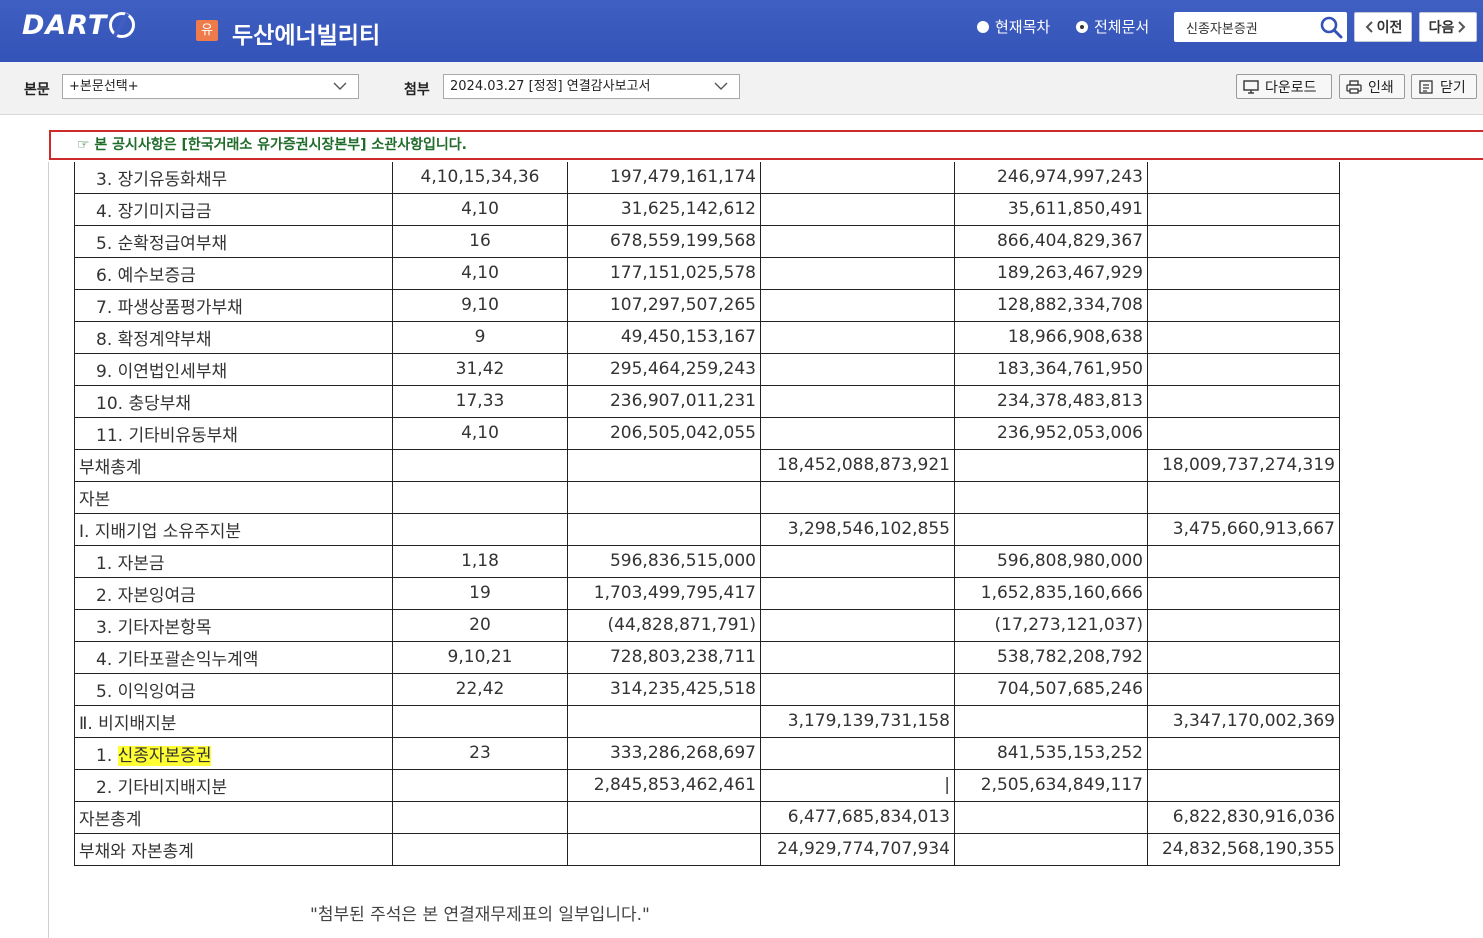  Describe the element at coordinates (682, 369) in the screenshot. I see `current-detail-cell-text: 295,464,259,243` at that location.